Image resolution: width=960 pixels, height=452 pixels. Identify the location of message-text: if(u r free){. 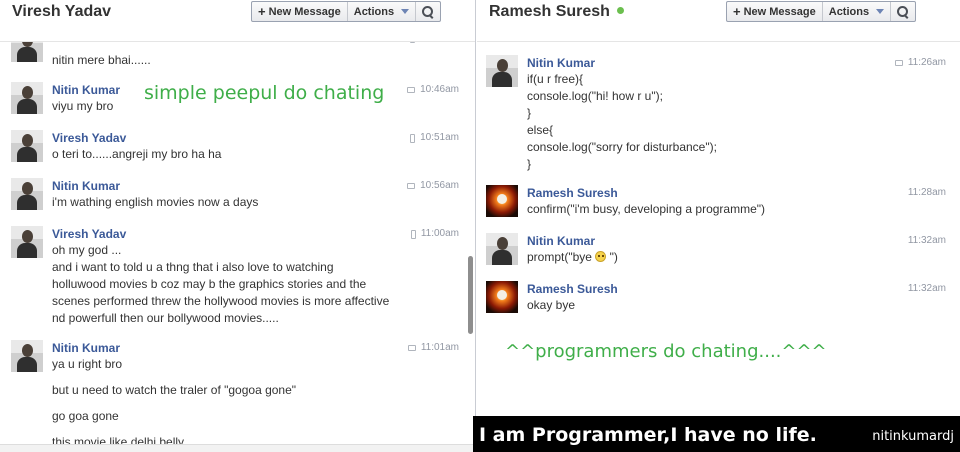
(555, 79).